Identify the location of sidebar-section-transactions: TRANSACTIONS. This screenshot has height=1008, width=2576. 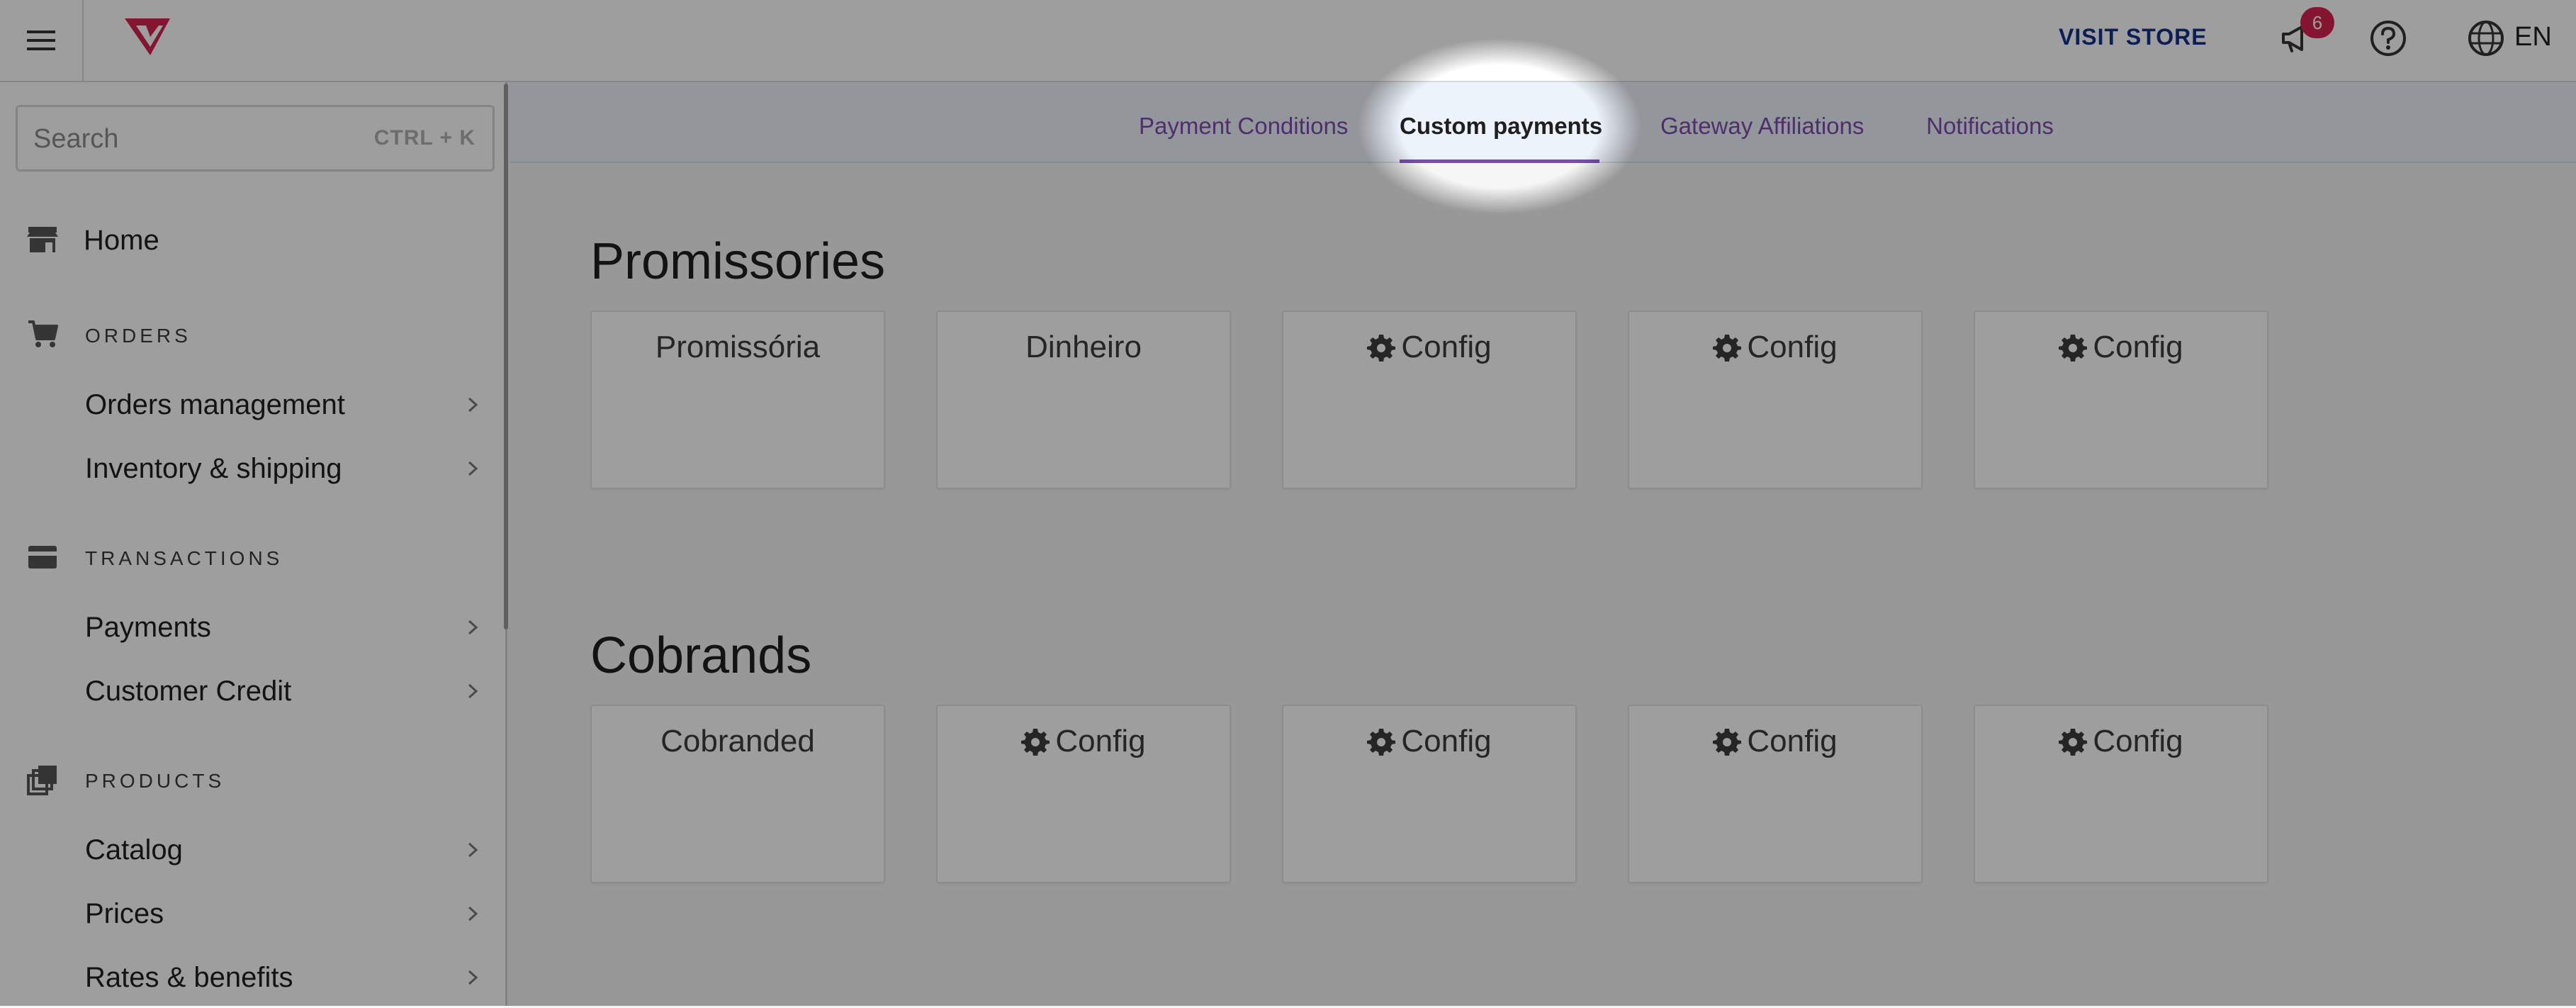
(251, 558).